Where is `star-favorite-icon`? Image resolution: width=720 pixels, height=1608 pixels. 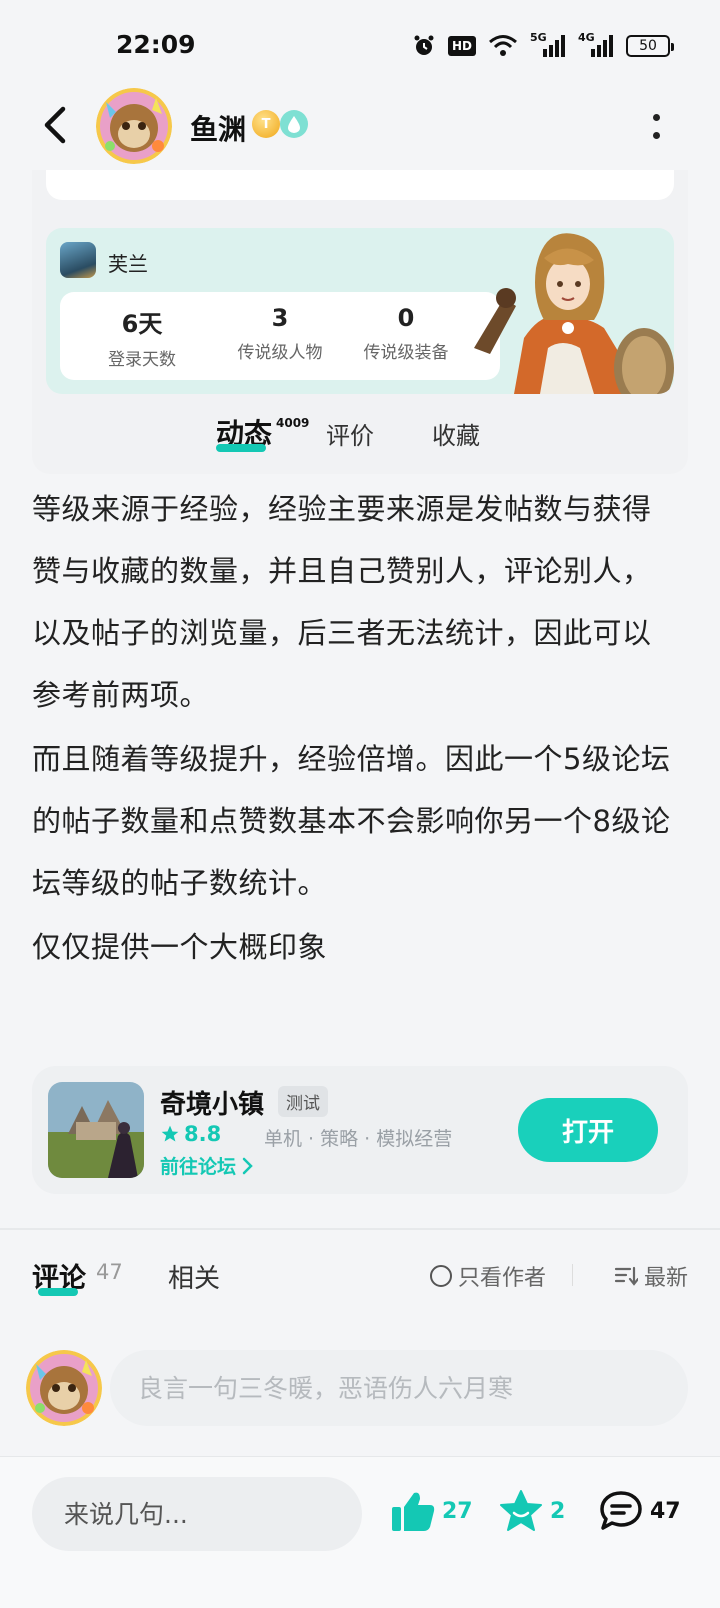 star-favorite-icon is located at coordinates (521, 1510).